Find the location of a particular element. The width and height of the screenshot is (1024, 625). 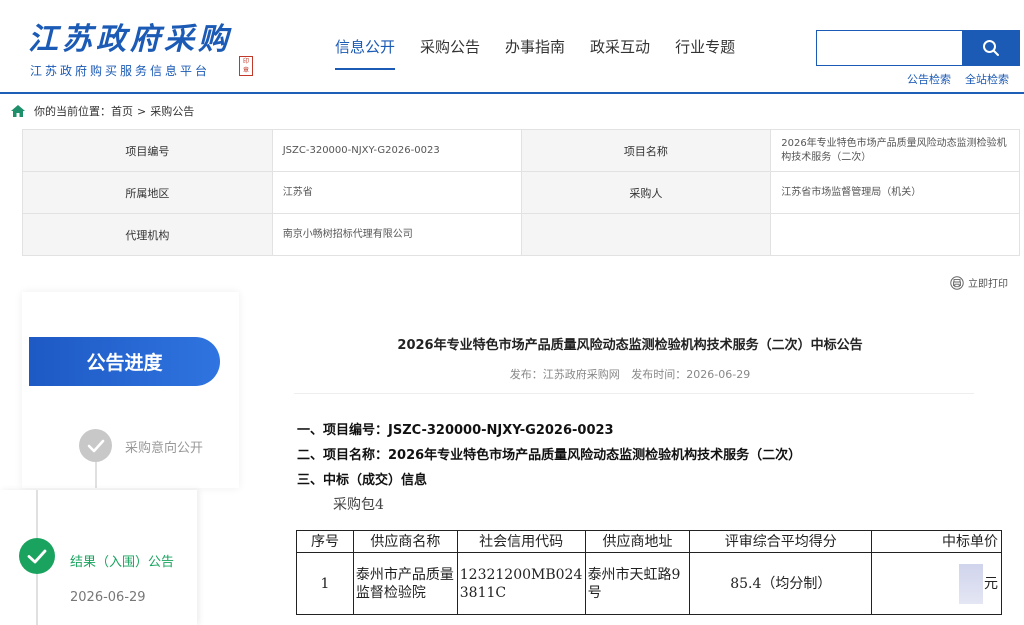

progress-panel: 公告进度 采购意向公开 is located at coordinates (130, 390).